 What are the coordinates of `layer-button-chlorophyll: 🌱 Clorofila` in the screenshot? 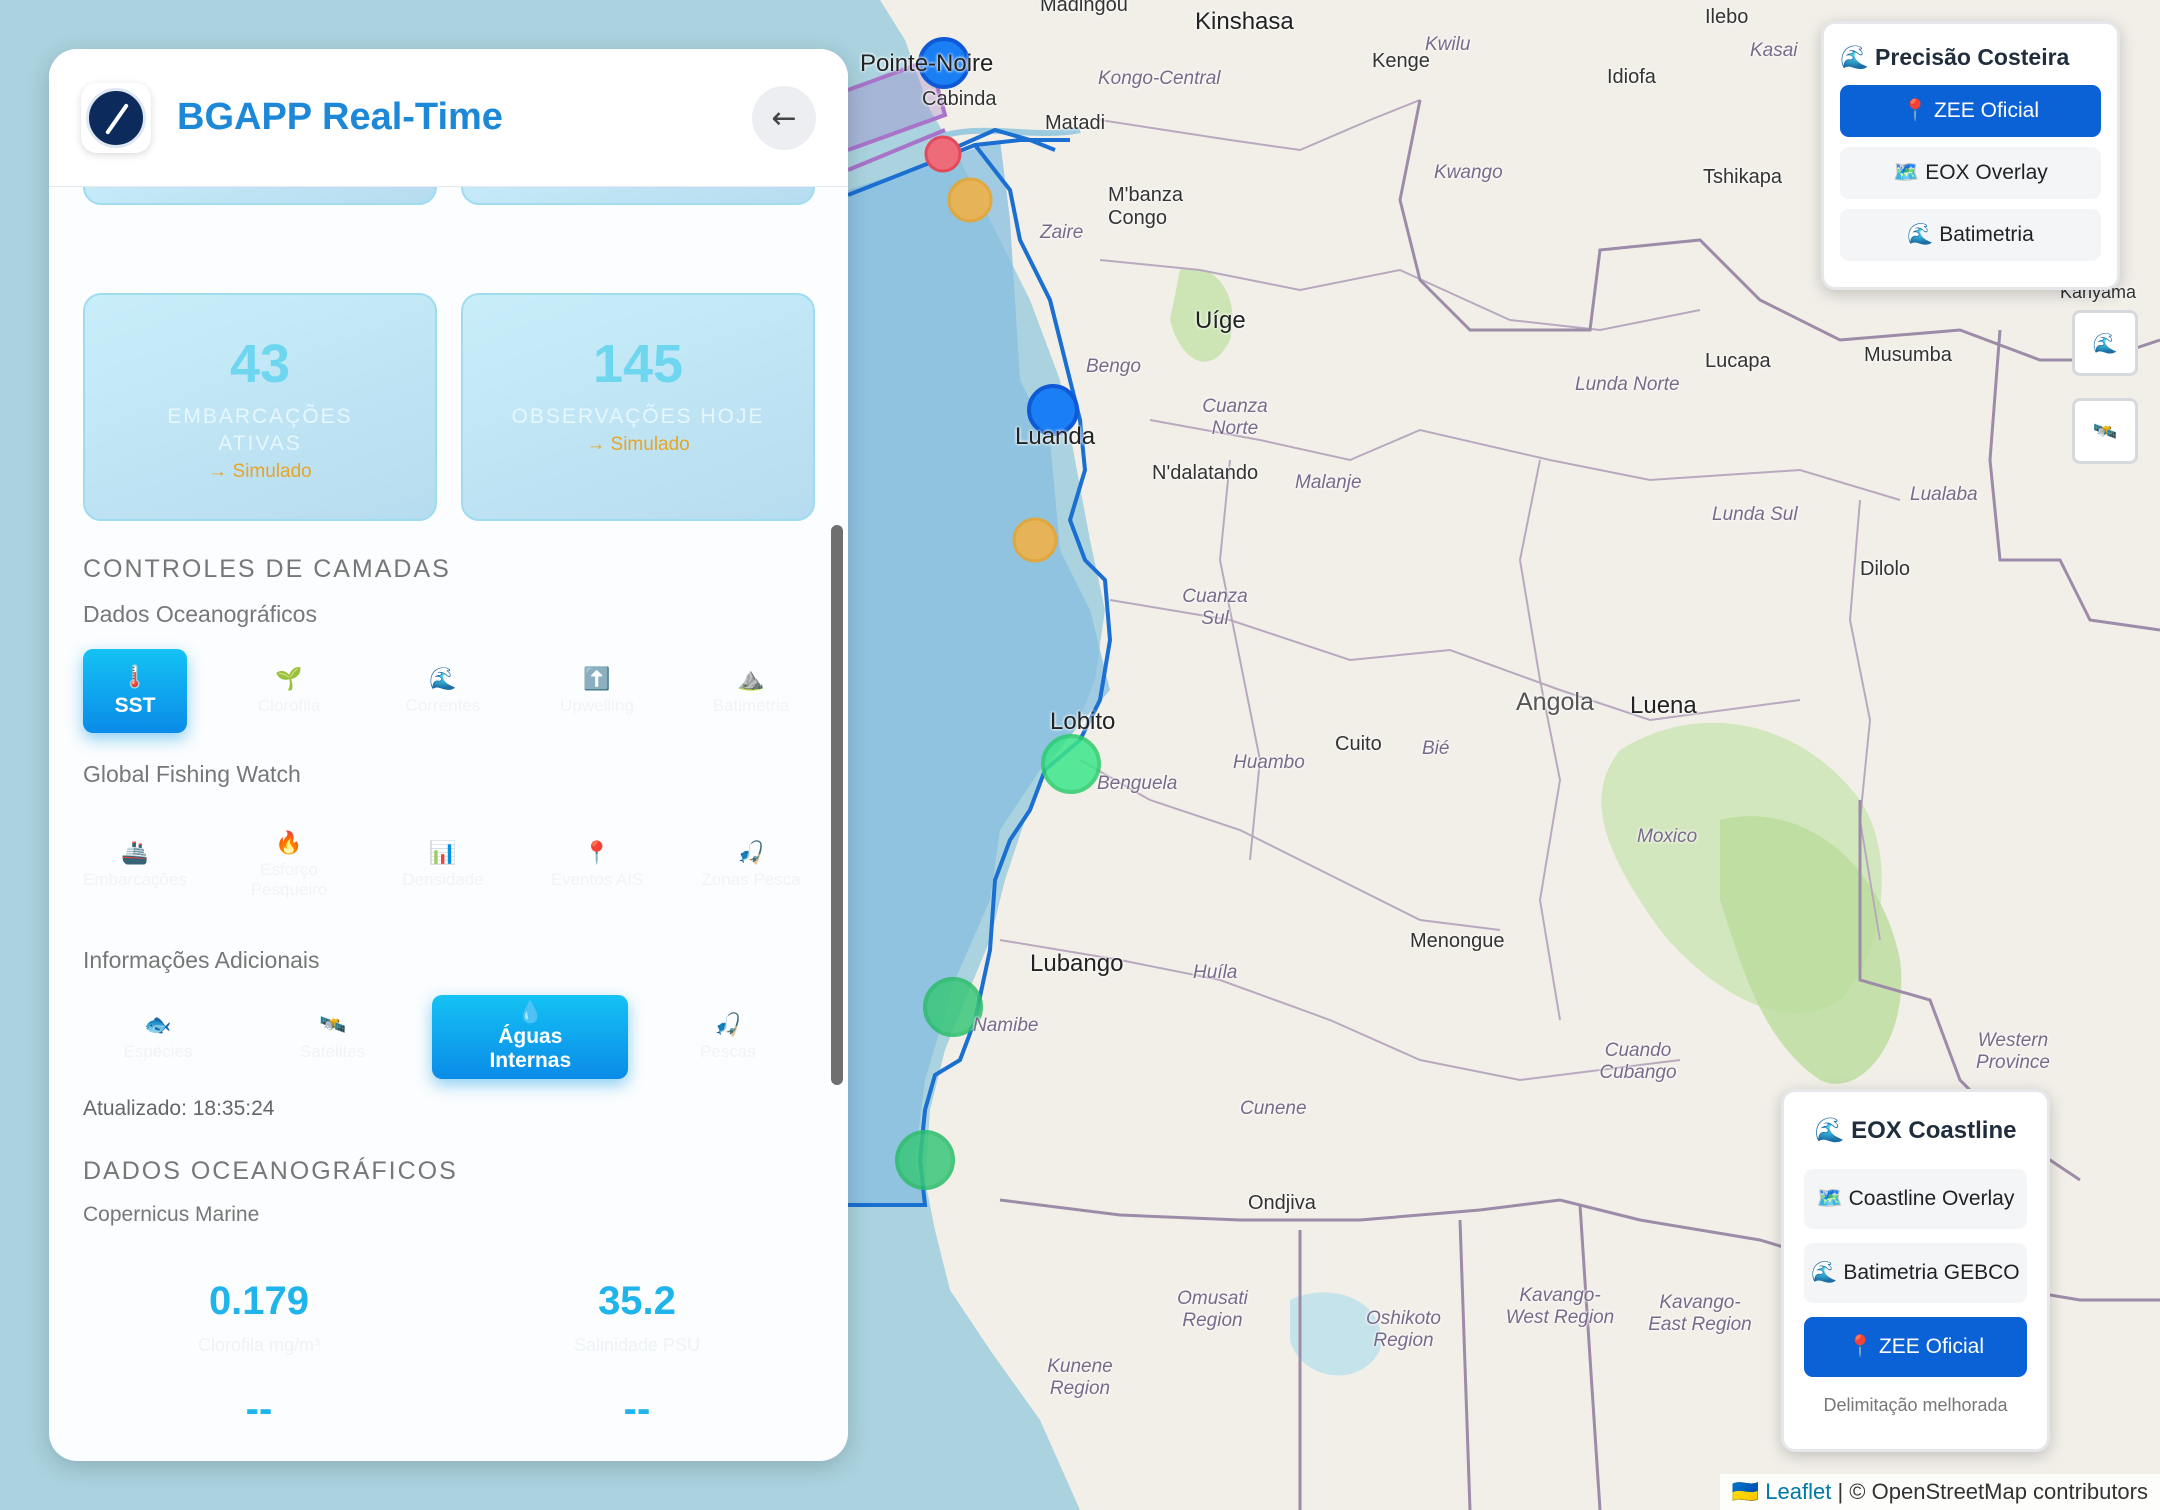 It's located at (289, 691).